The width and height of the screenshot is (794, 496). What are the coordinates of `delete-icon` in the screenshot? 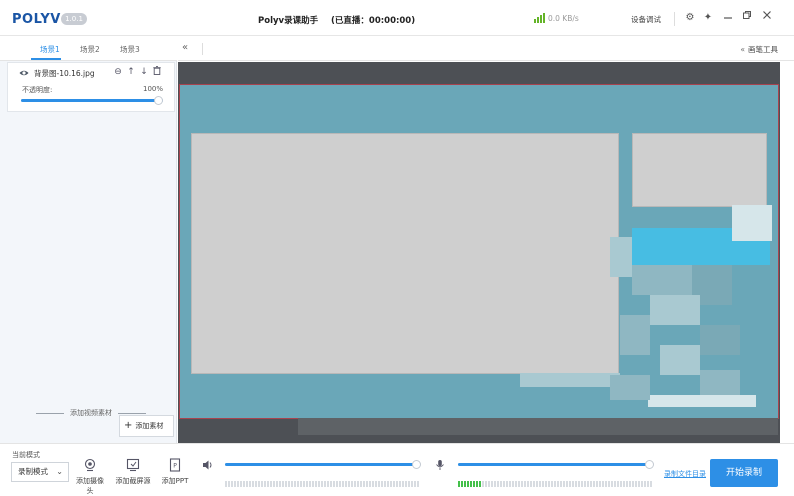 It's located at (157, 72).